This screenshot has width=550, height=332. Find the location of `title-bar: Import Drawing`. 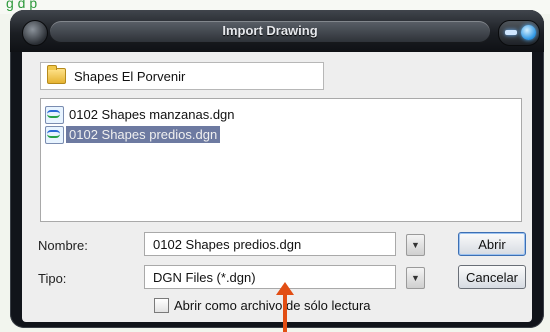

title-bar: Import Drawing is located at coordinates (277, 31).